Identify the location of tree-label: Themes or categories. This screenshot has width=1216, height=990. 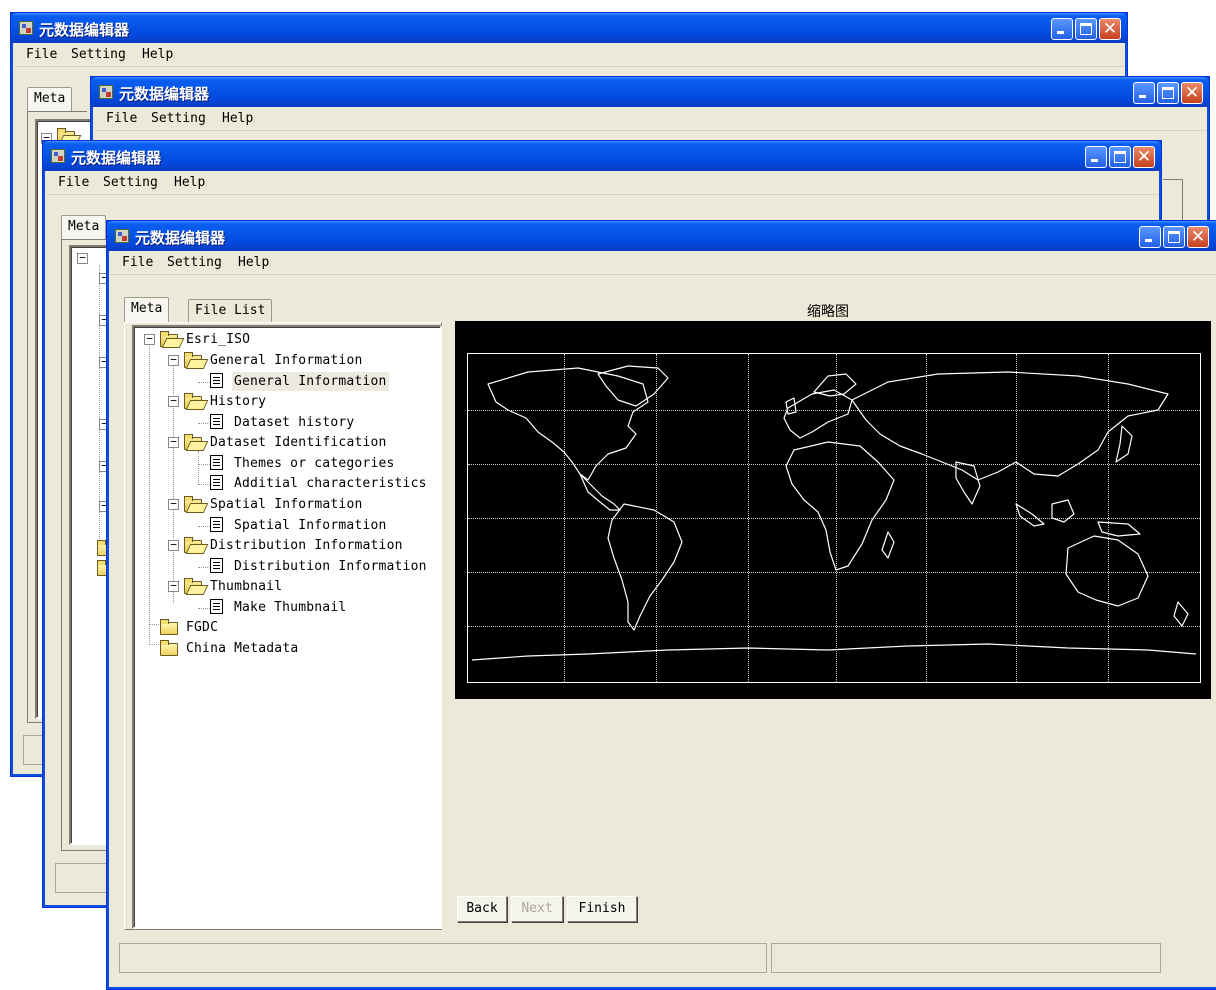
(314, 463).